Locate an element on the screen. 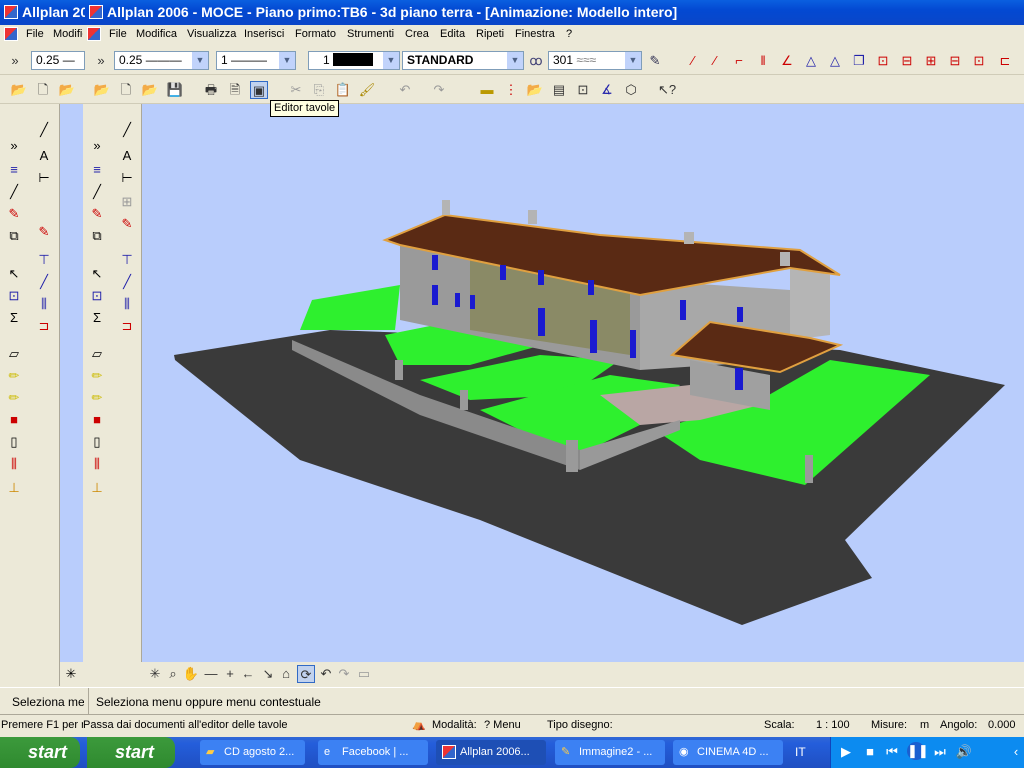 The height and width of the screenshot is (768, 1024). angle-value: 0.000 is located at coordinates (1002, 725).